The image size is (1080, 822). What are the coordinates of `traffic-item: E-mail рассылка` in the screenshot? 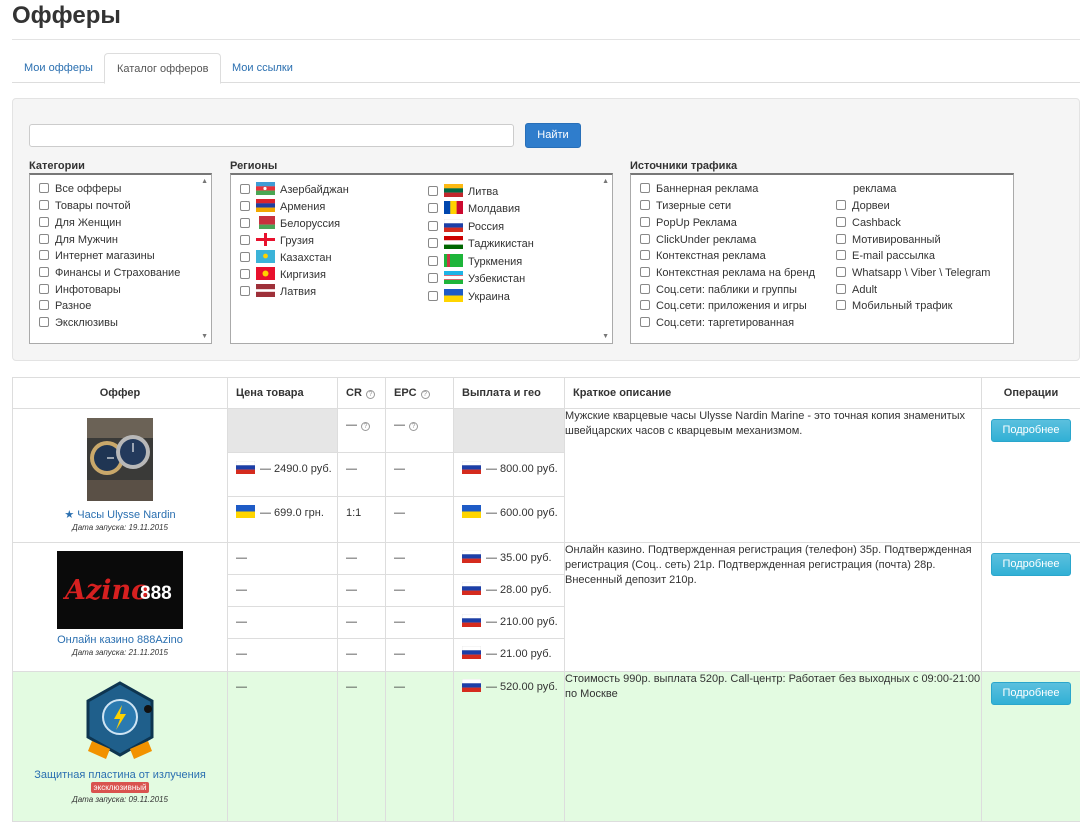 It's located at (885, 257).